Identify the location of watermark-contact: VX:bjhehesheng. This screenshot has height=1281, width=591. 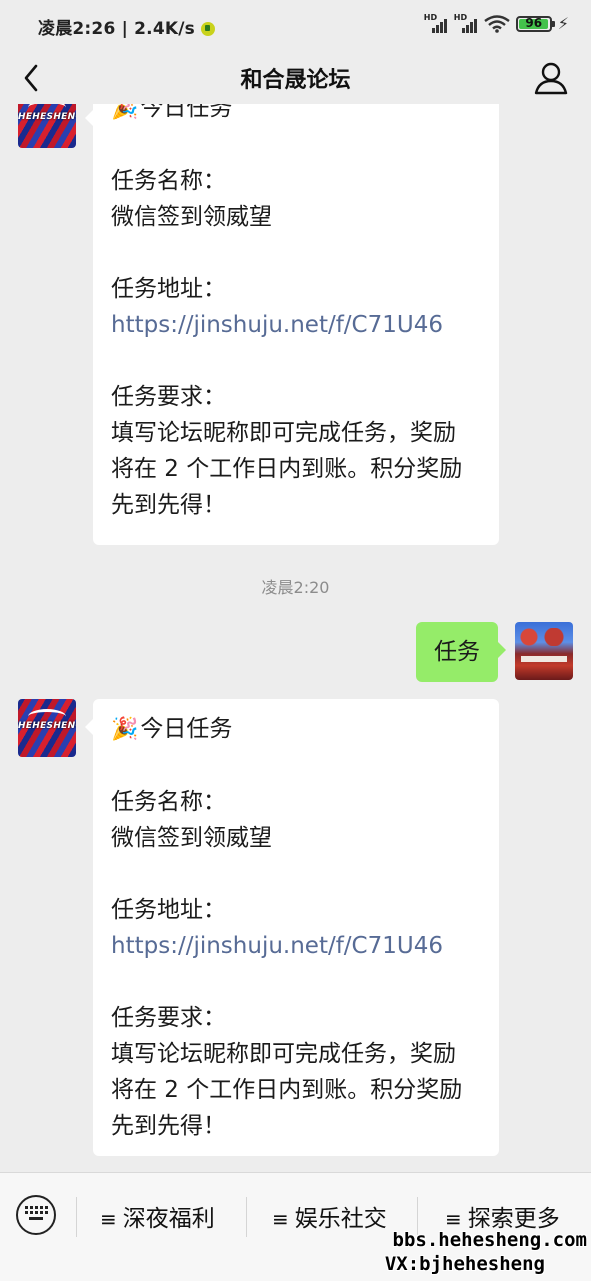
(464, 1264).